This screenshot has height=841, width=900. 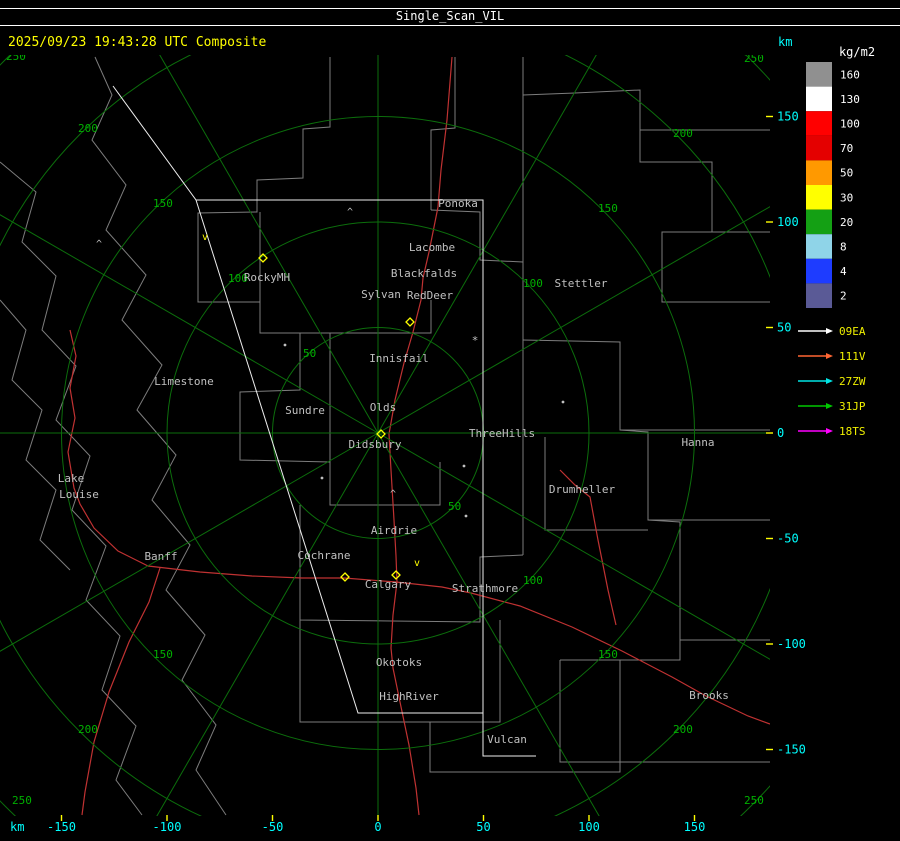 What do you see at coordinates (846, 148) in the screenshot?
I see `scale-value-label: 70` at bounding box center [846, 148].